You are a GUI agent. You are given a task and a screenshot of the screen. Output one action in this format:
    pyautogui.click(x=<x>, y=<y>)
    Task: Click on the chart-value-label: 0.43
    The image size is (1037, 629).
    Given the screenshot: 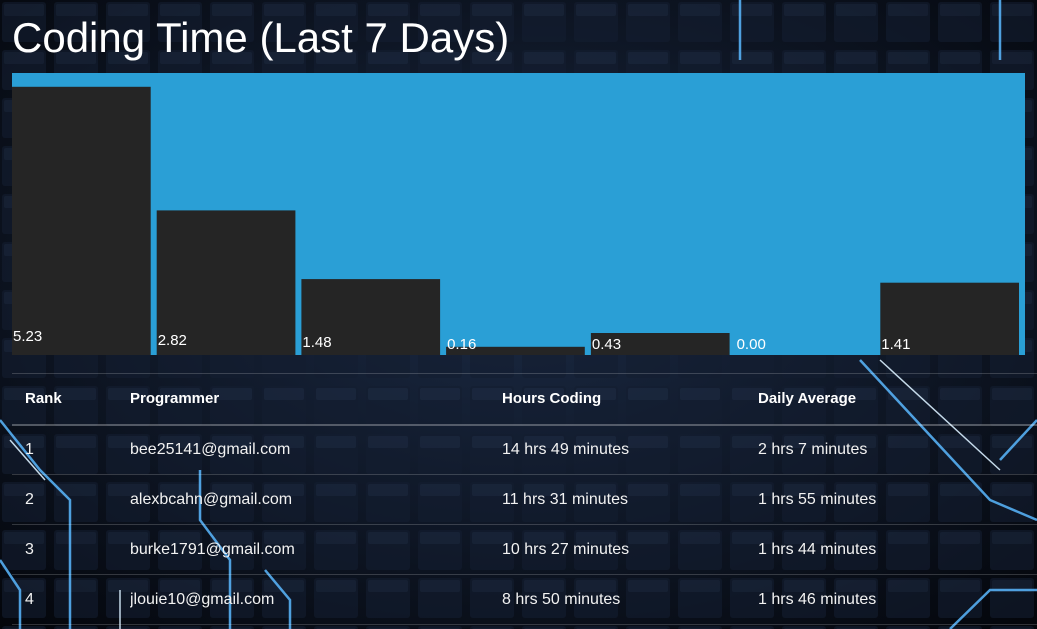 What is the action you would take?
    pyautogui.click(x=606, y=344)
    